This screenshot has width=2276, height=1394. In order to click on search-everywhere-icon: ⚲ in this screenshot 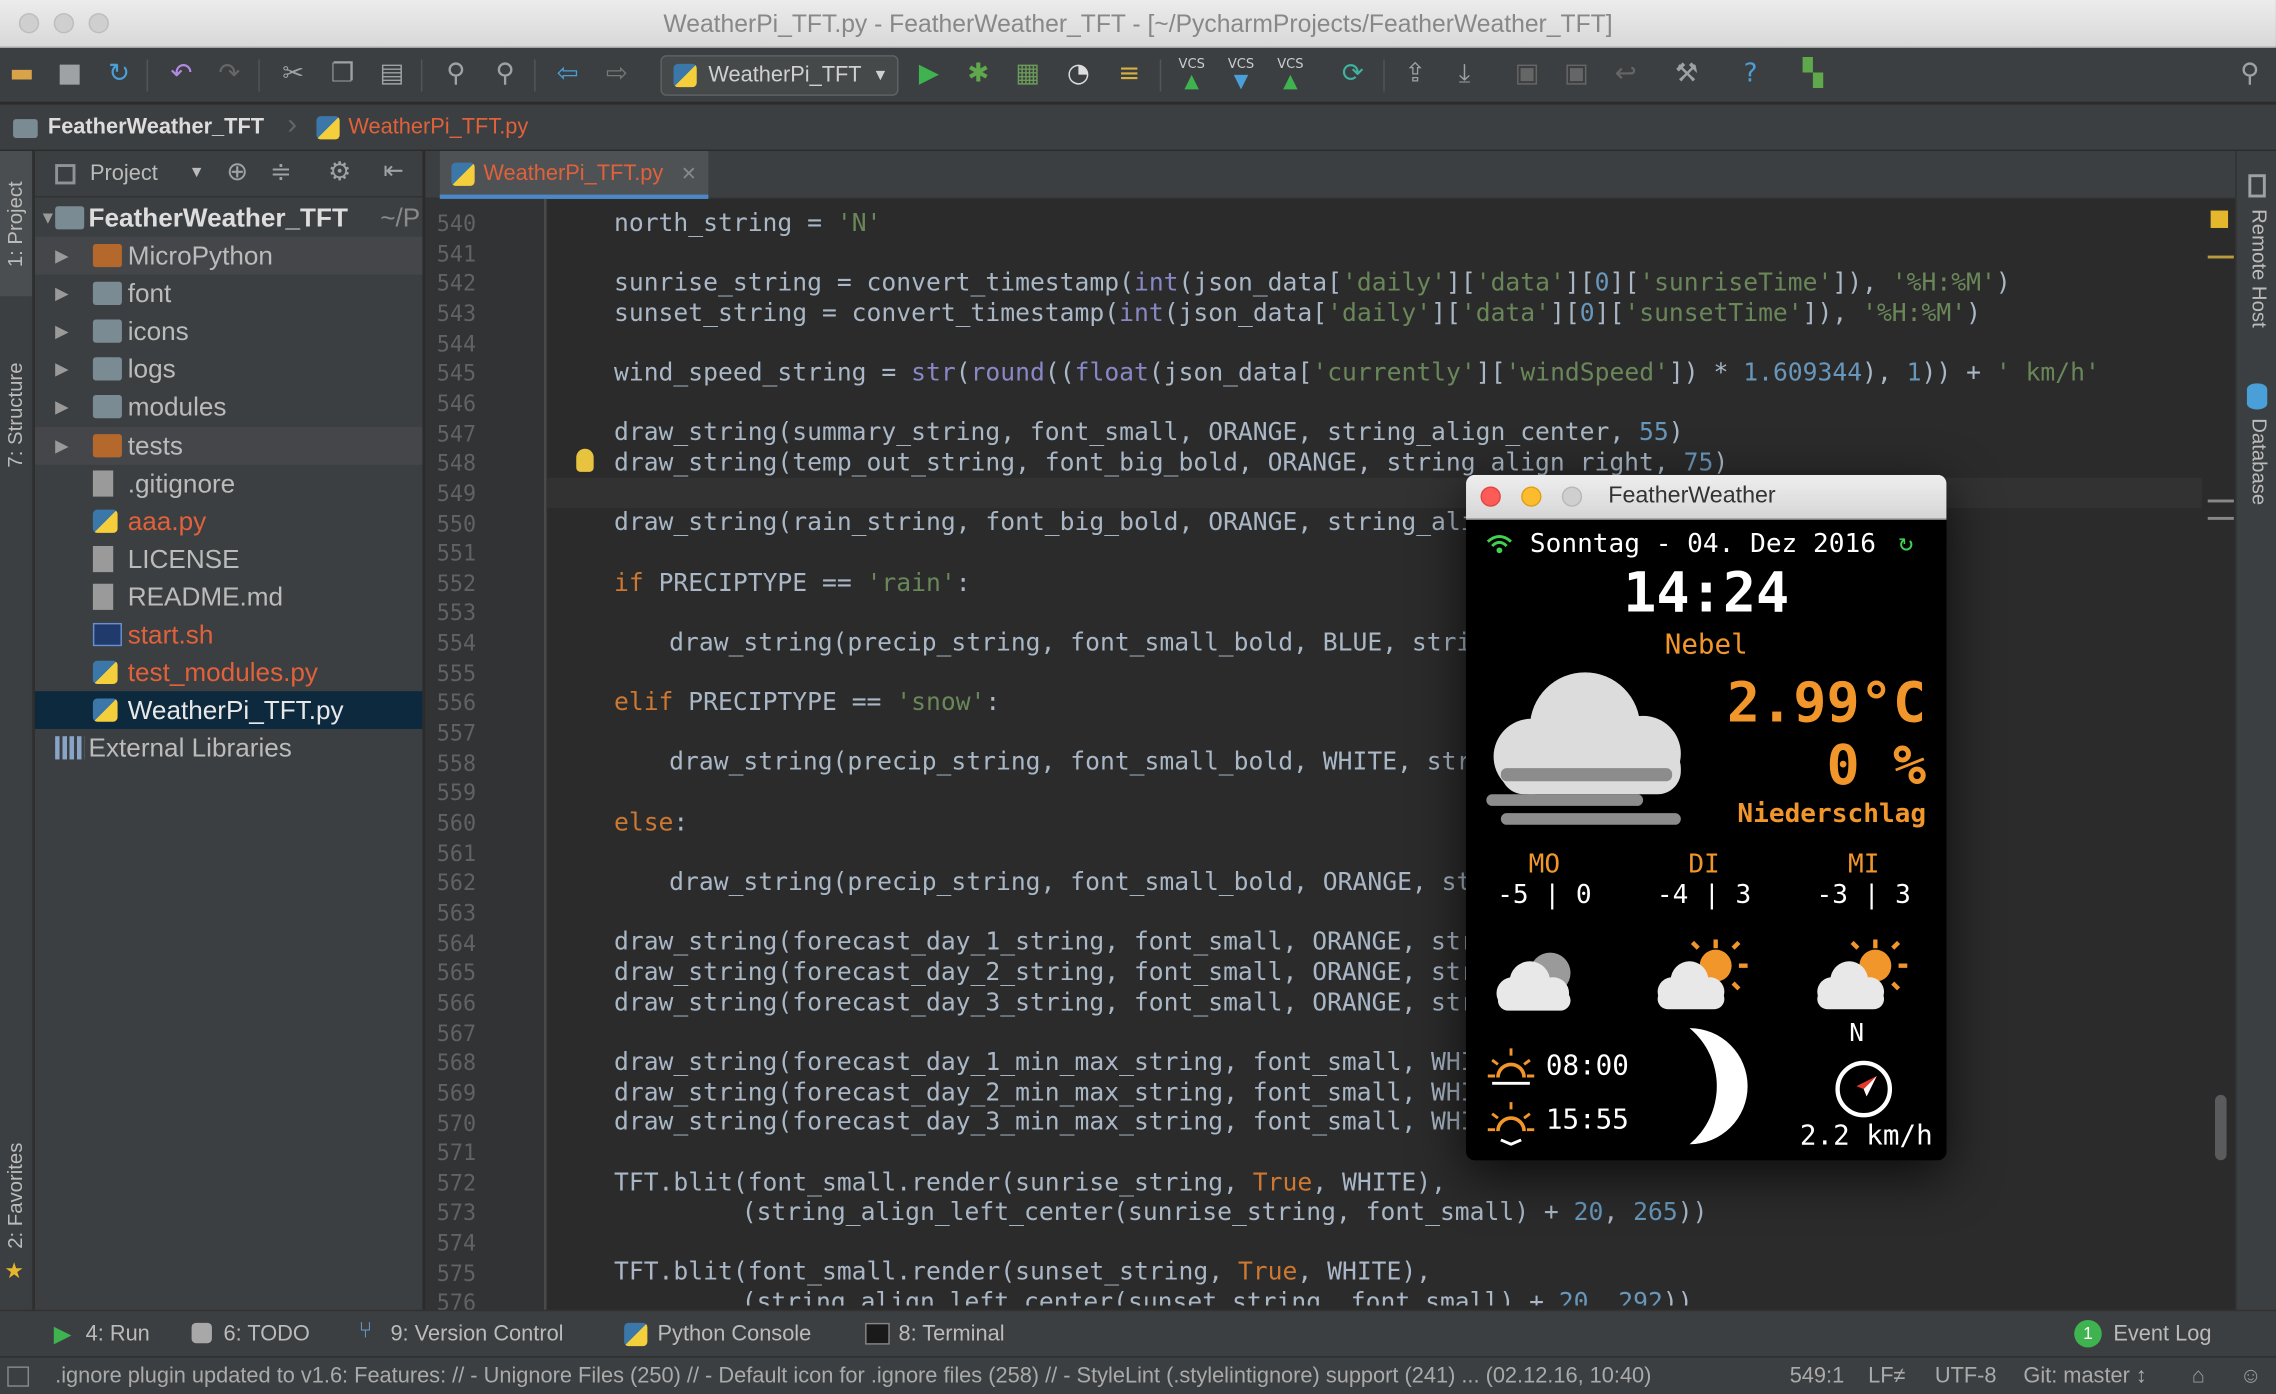, I will do `click(2249, 74)`.